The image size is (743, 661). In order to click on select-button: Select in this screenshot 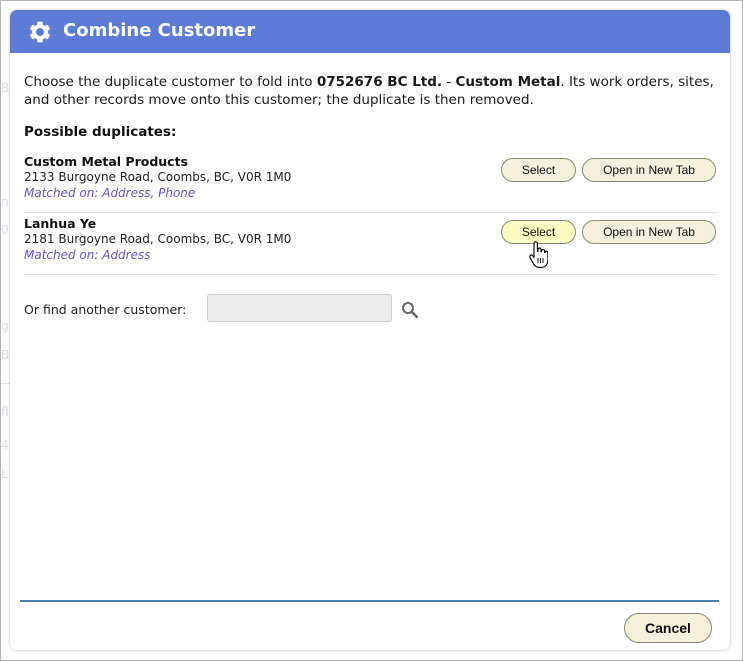, I will do `click(538, 170)`.